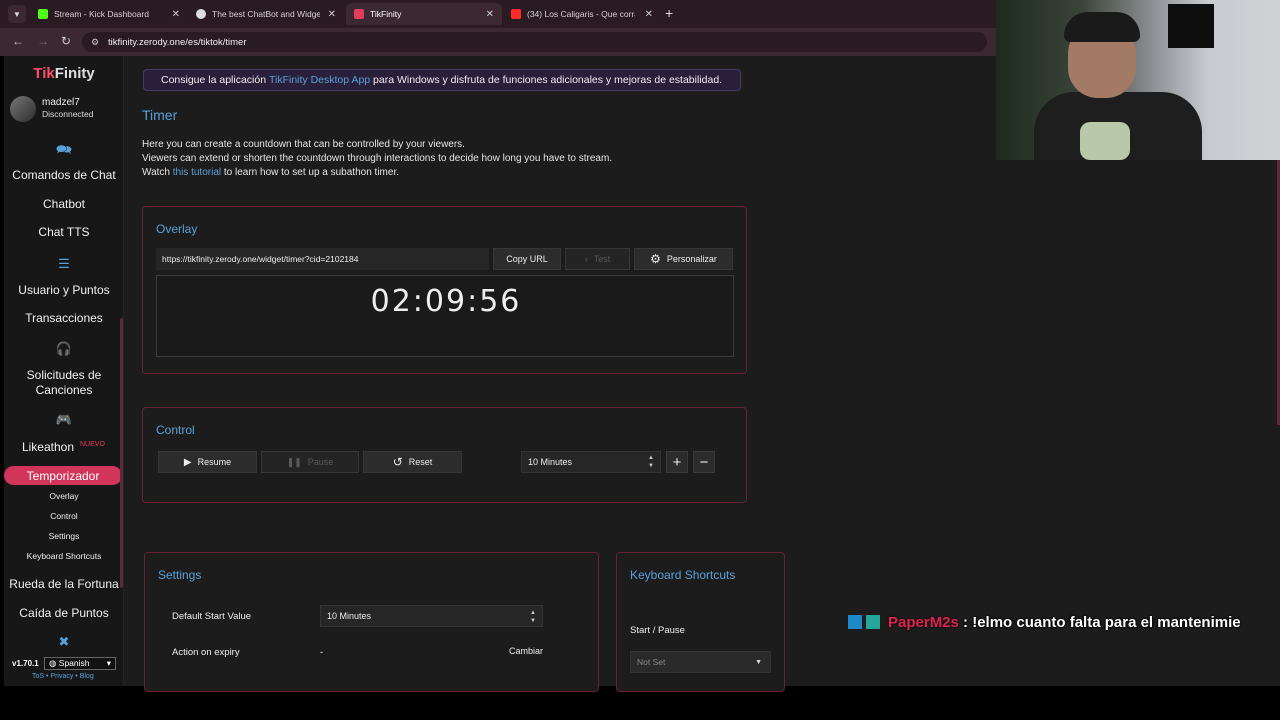 The width and height of the screenshot is (1280, 720). What do you see at coordinates (322, 652) in the screenshot?
I see `expiry-action-value: -` at bounding box center [322, 652].